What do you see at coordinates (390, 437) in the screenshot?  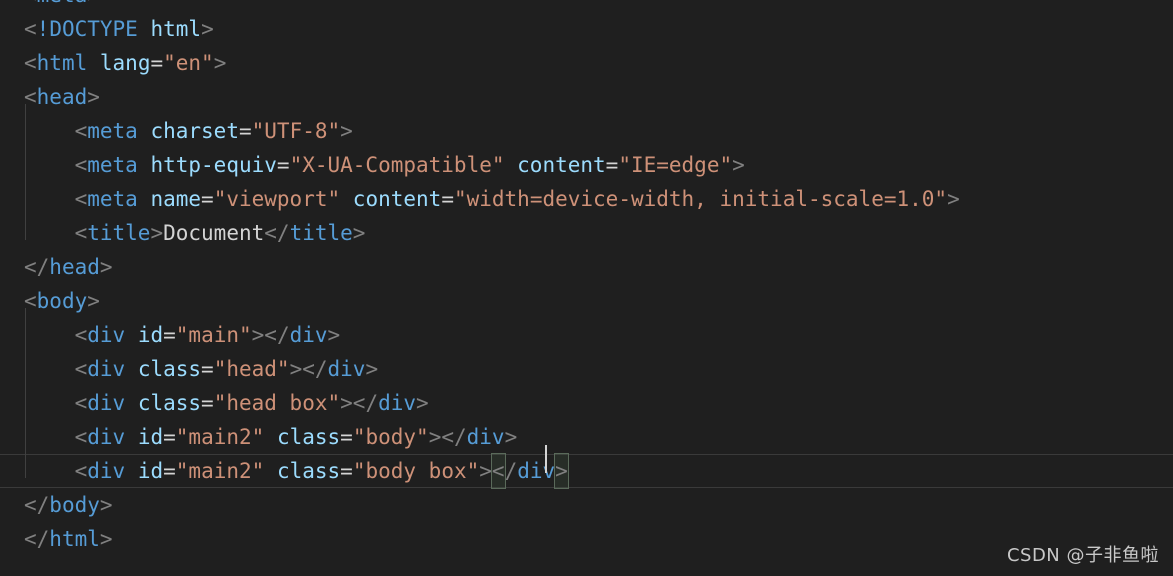 I see `code-token: "body"` at bounding box center [390, 437].